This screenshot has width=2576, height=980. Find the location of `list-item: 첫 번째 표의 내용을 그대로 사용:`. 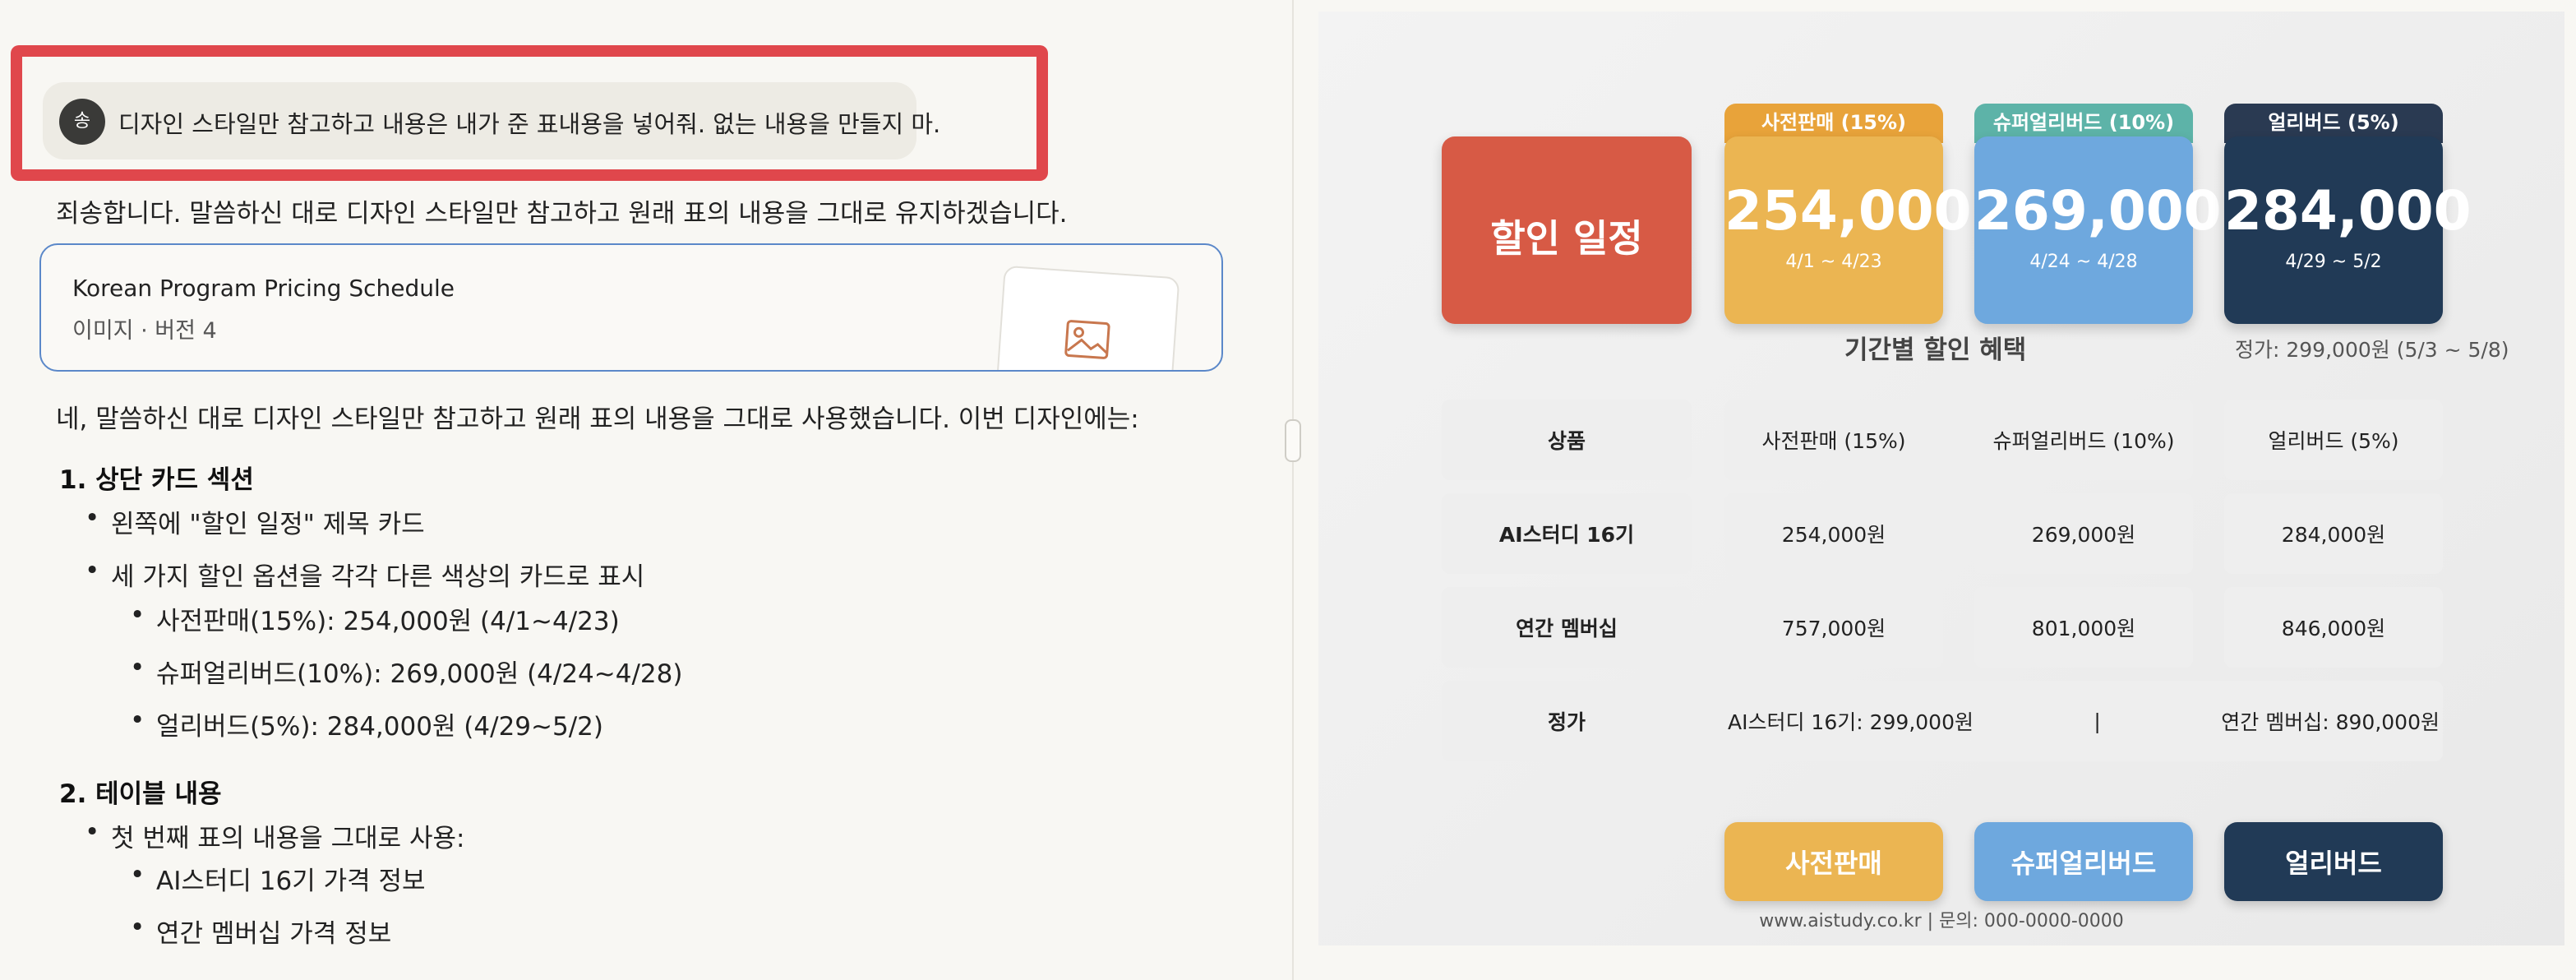

list-item: 첫 번째 표의 내용을 그대로 사용: is located at coordinates (275, 835).